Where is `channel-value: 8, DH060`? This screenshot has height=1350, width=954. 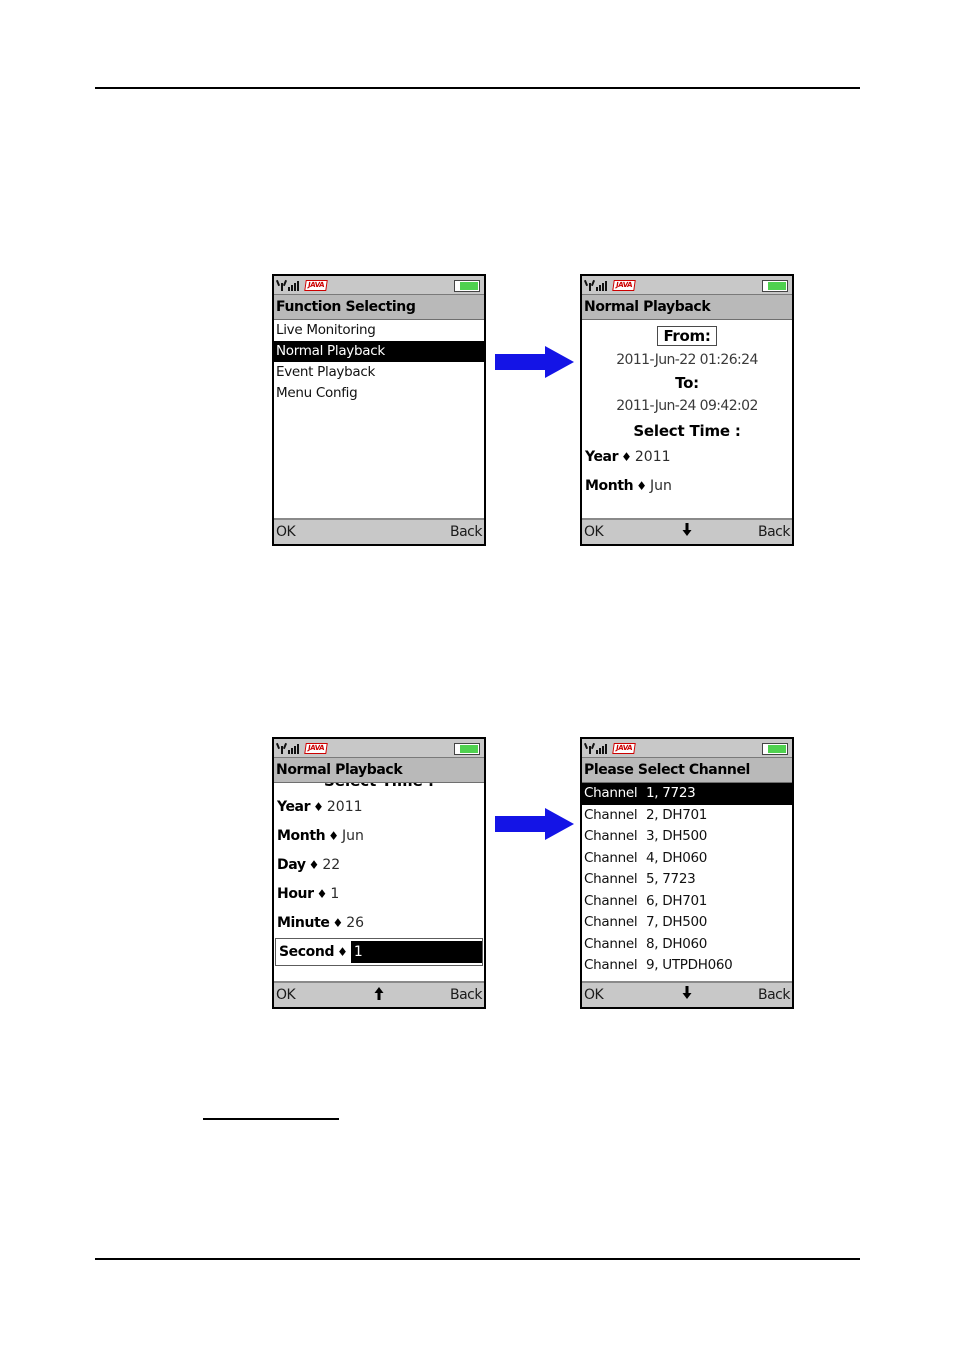
channel-value: 8, DH060 is located at coordinates (677, 943).